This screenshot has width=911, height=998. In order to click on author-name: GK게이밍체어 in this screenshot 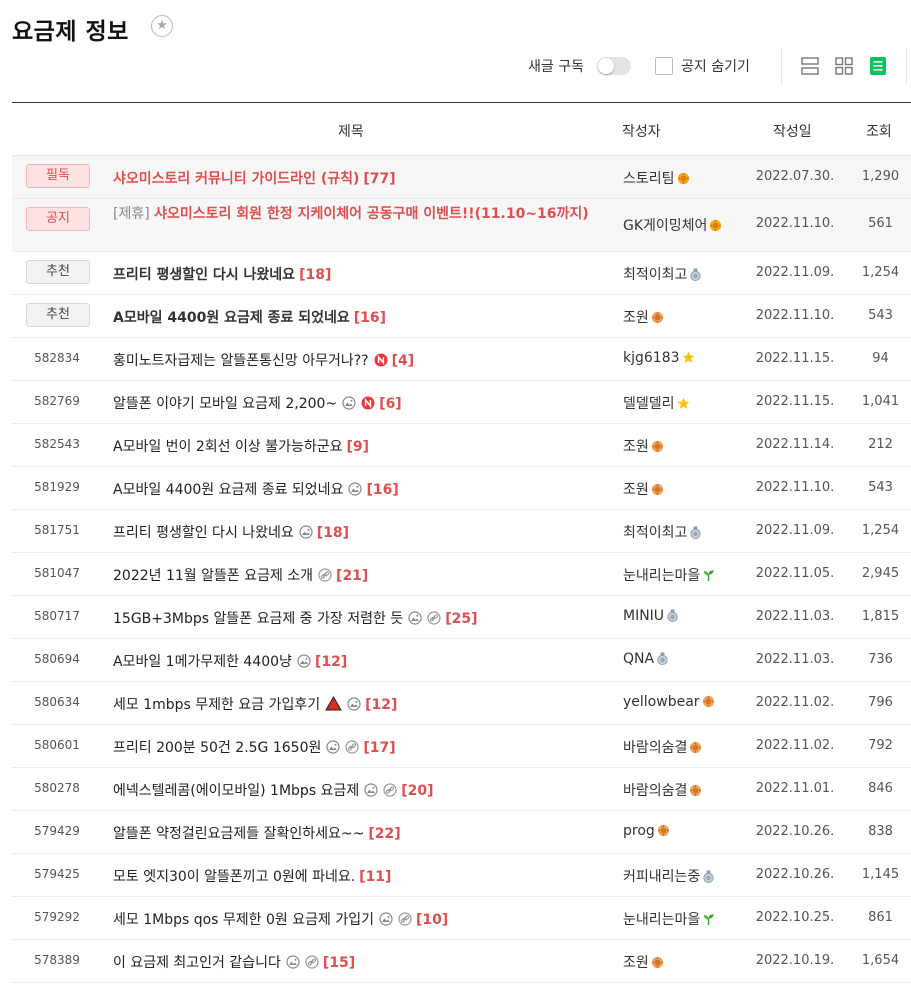, I will do `click(665, 226)`.